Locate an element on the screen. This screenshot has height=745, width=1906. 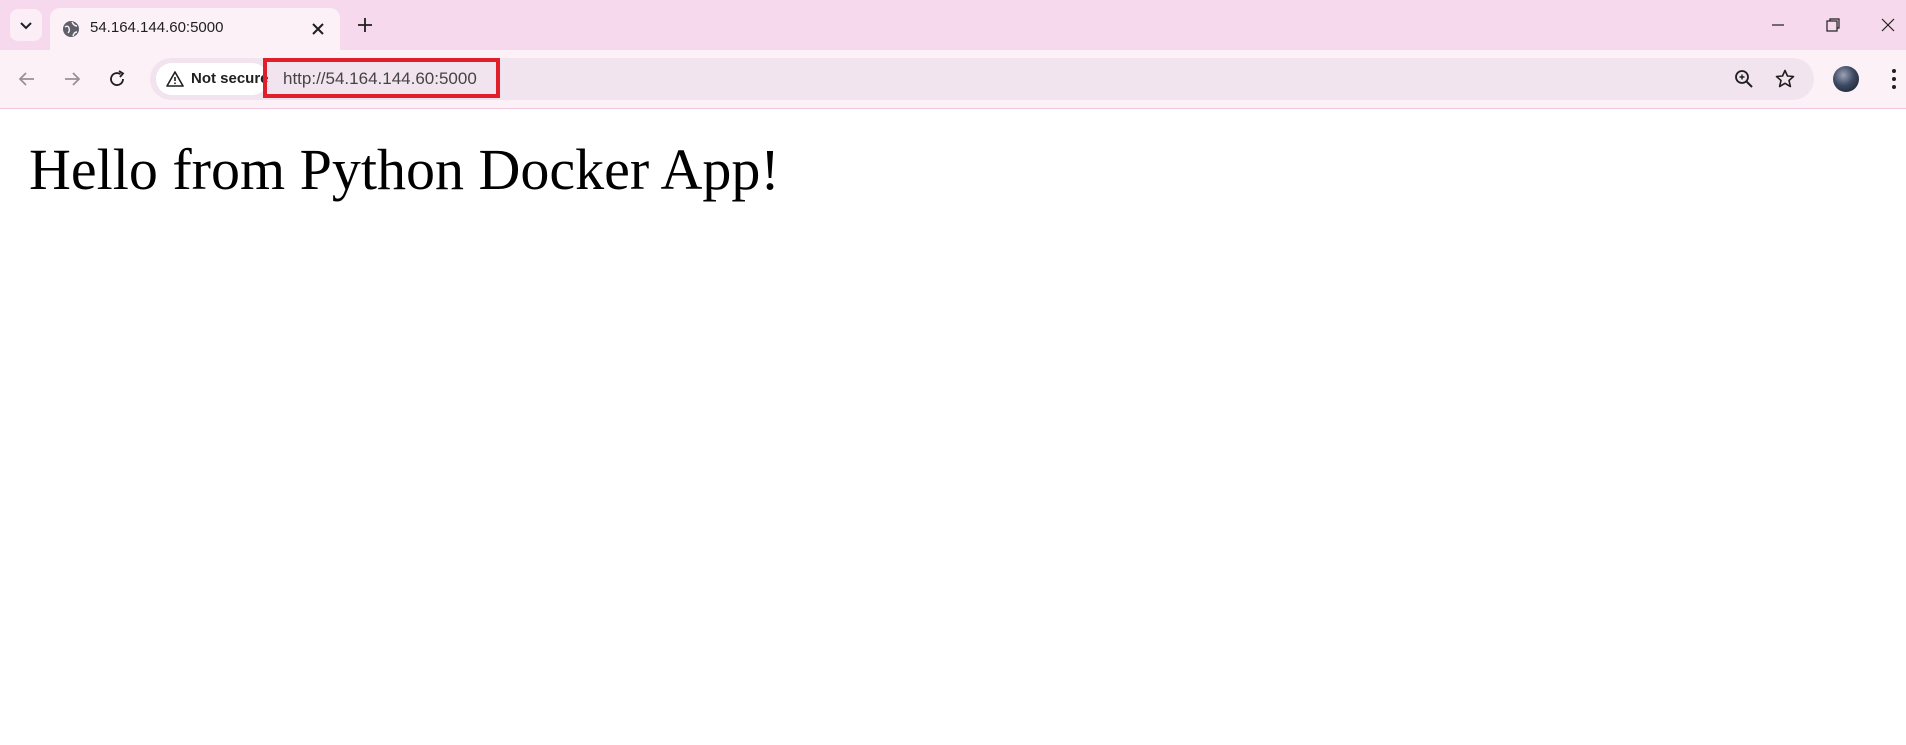
forward-arrow-icon is located at coordinates (72, 79).